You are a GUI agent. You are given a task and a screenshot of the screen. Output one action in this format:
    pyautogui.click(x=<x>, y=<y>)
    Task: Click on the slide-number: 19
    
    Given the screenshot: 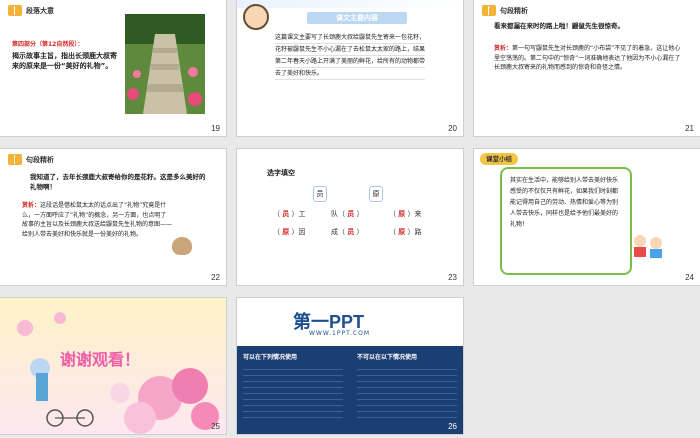 What is the action you would take?
    pyautogui.click(x=215, y=128)
    